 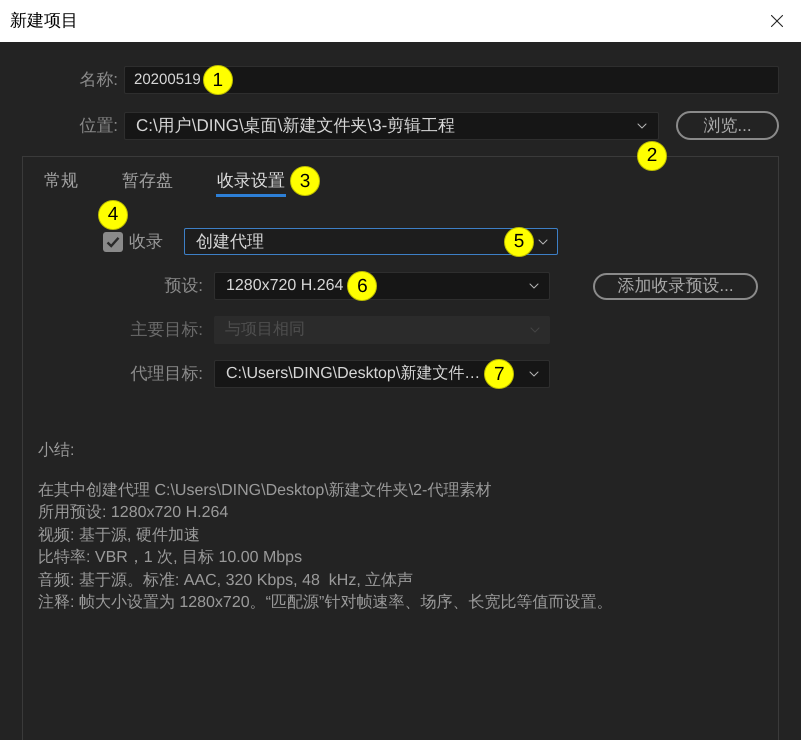 What do you see at coordinates (226, 580) in the screenshot?
I see `summary-line: 音频: 基于源。标准: AAC, 320 Kbps, 48 kHz, 立体声` at bounding box center [226, 580].